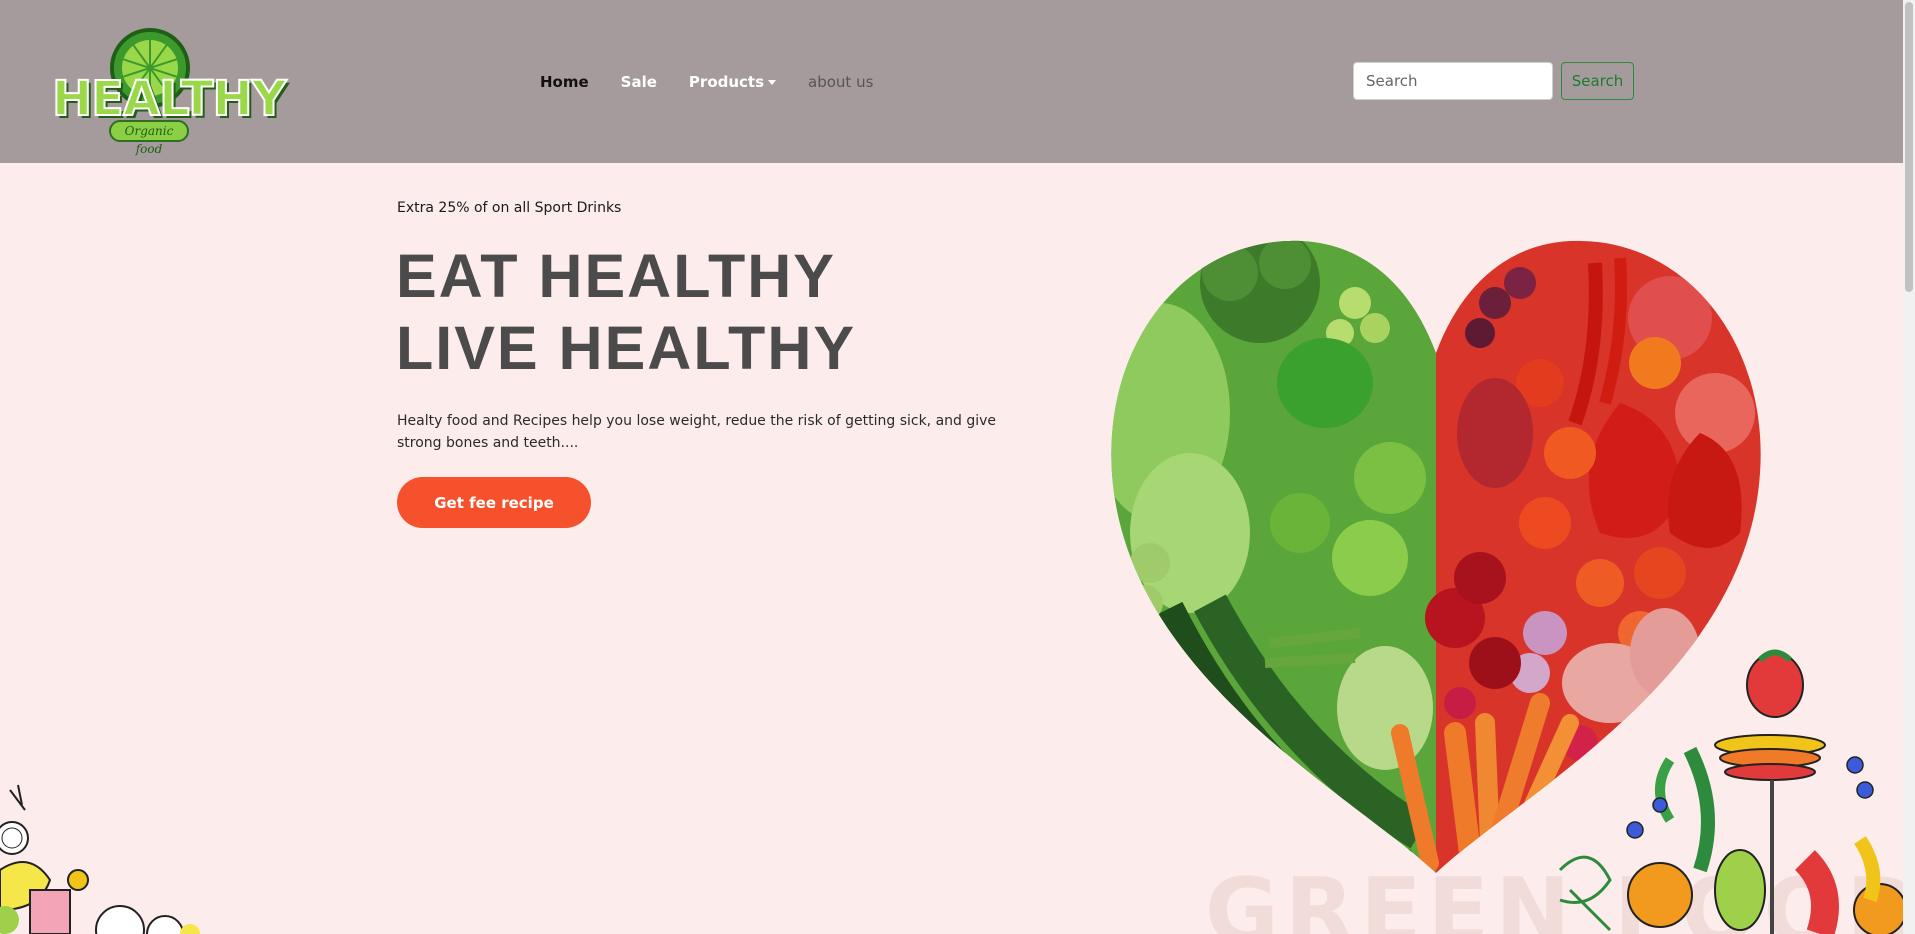 The height and width of the screenshot is (934, 1915). What do you see at coordinates (1453, 81) in the screenshot?
I see `search-input` at bounding box center [1453, 81].